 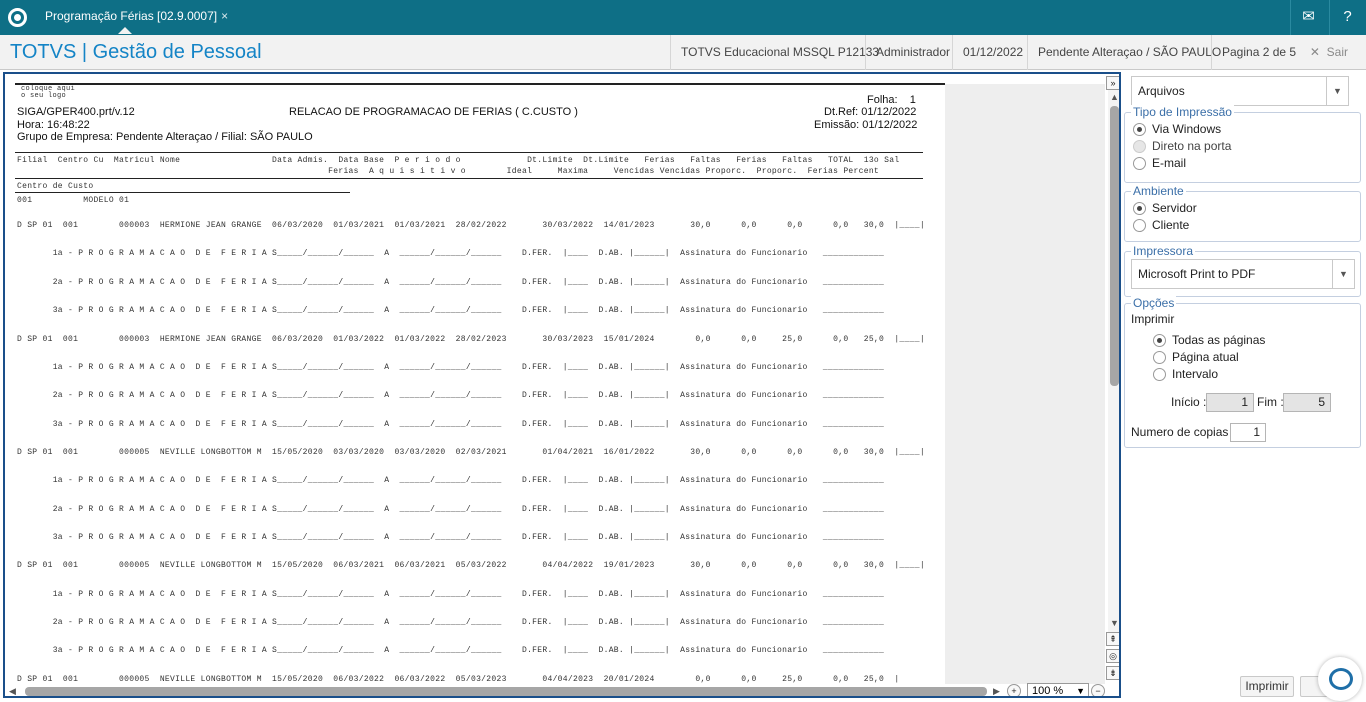 What do you see at coordinates (992, 52) in the screenshot?
I see `date-info: 01/12/2022` at bounding box center [992, 52].